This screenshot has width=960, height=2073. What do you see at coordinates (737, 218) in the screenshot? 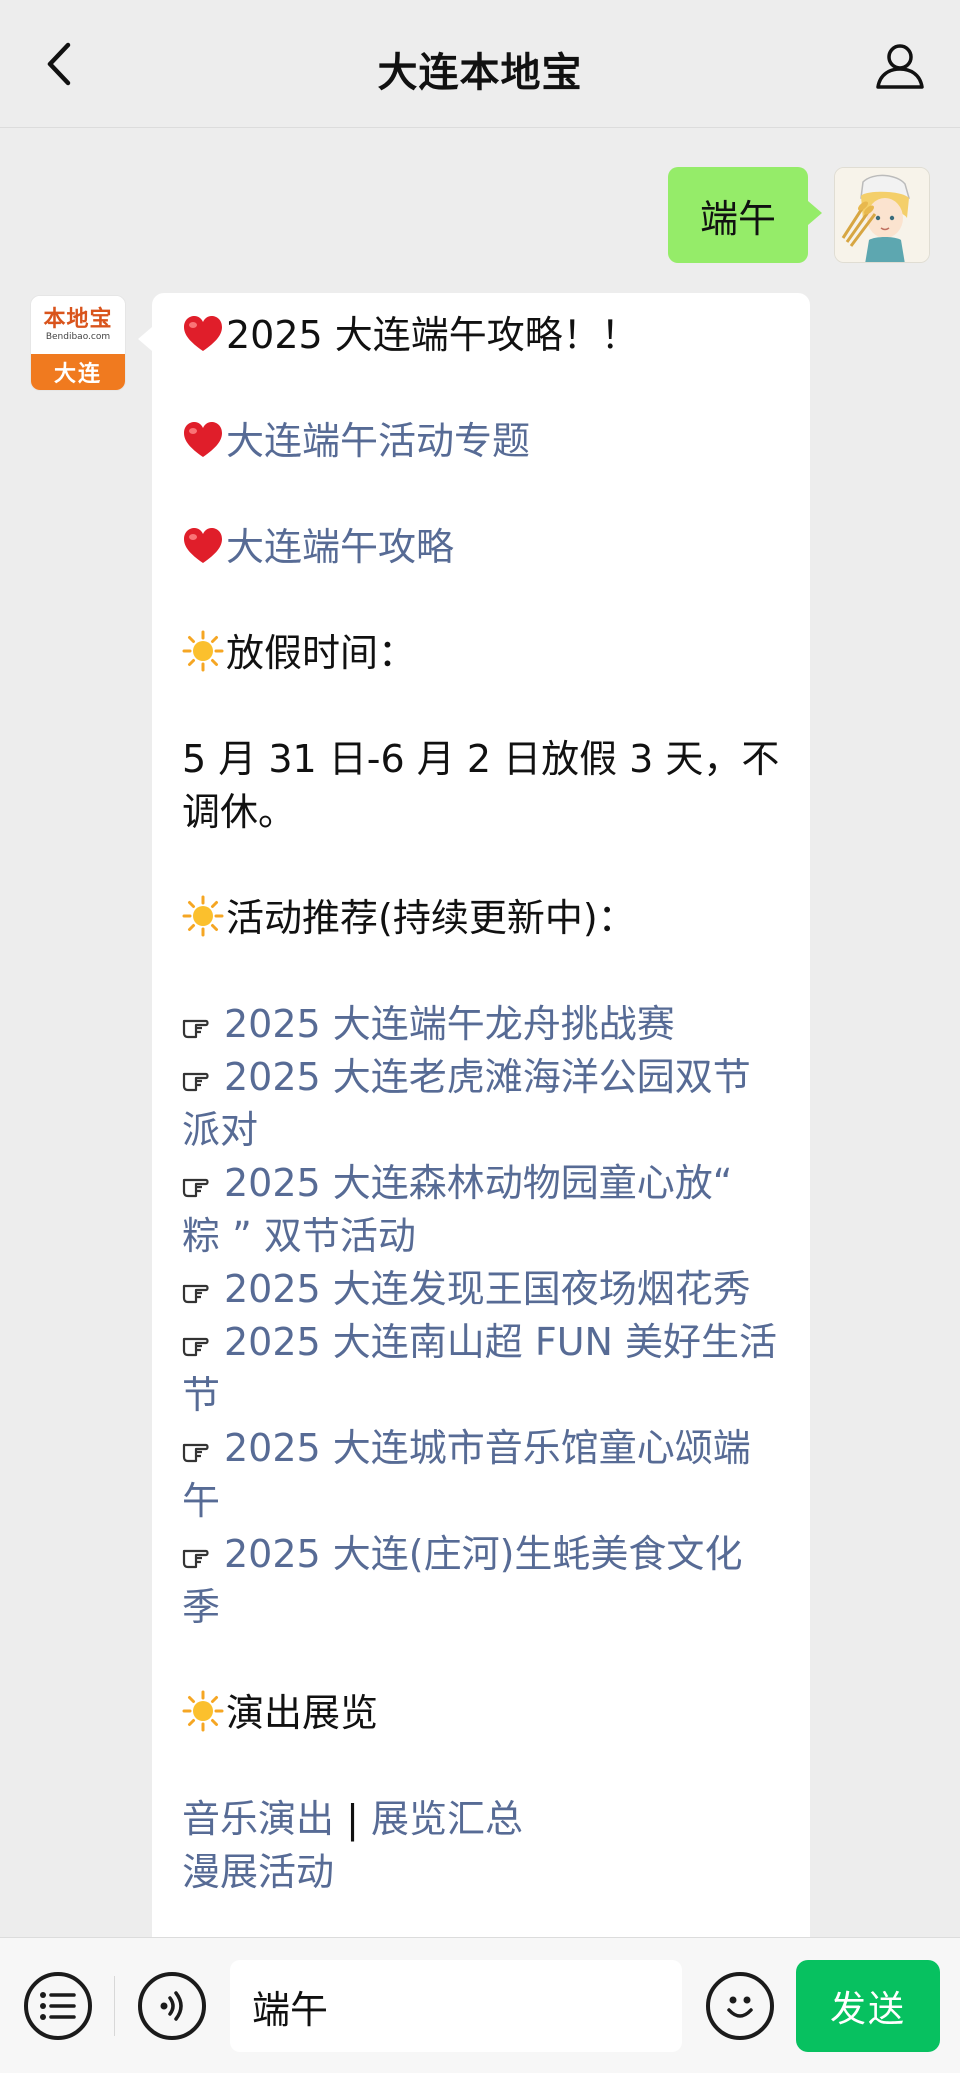
I see `outgoing-message-text: 端午` at bounding box center [737, 218].